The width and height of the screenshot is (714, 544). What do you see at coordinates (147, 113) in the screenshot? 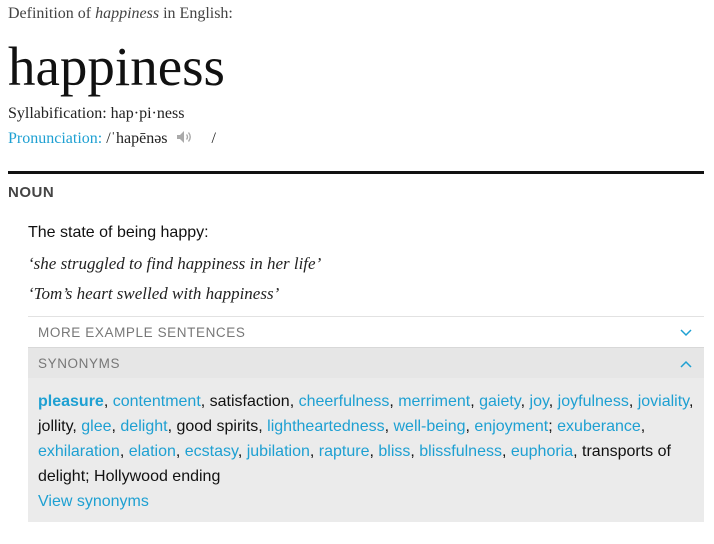
I see `syllabification-value: hap·pi·ness` at bounding box center [147, 113].